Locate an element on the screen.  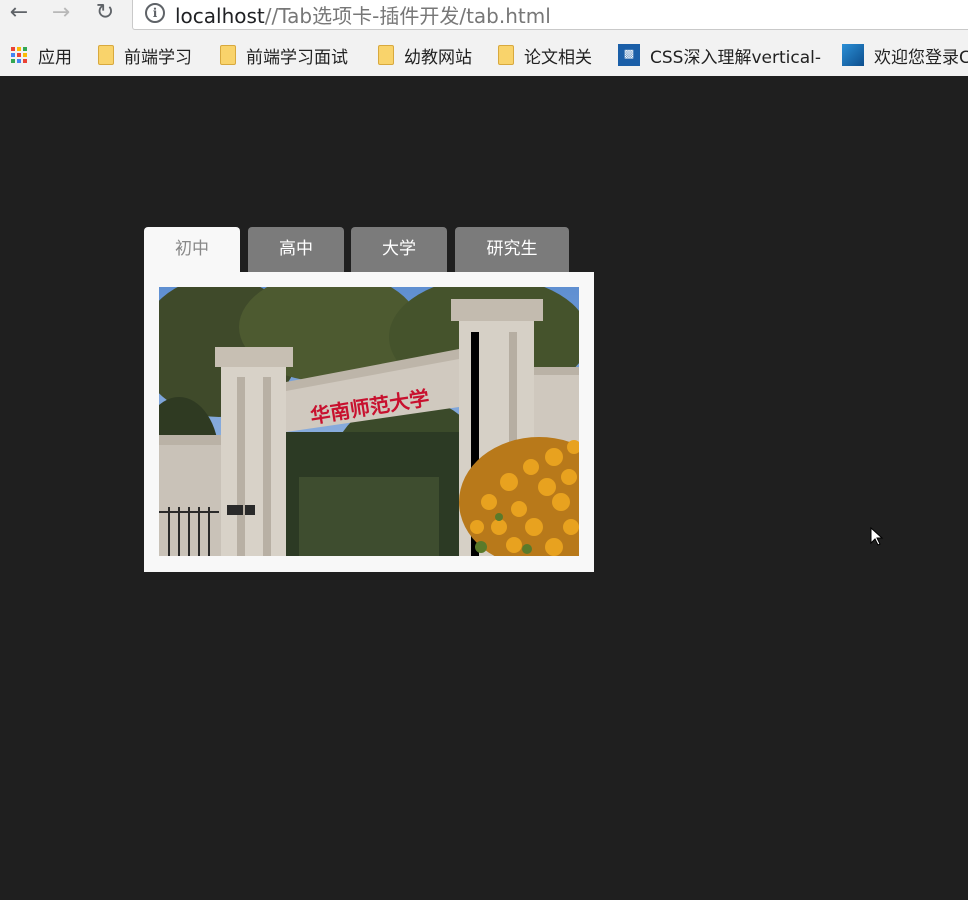
url-text: localhost//Tab选项卡-插件开发/tab.html is located at coordinates (363, 14).